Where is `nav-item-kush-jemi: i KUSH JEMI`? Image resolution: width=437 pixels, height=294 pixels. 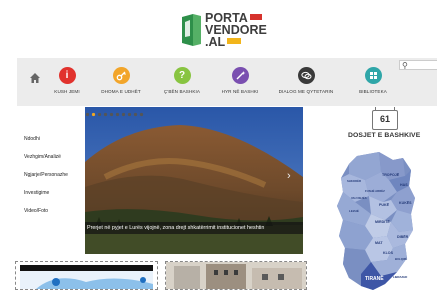
nav-item-kush-jemi: i KUSH JEMI is located at coordinates (67, 85).